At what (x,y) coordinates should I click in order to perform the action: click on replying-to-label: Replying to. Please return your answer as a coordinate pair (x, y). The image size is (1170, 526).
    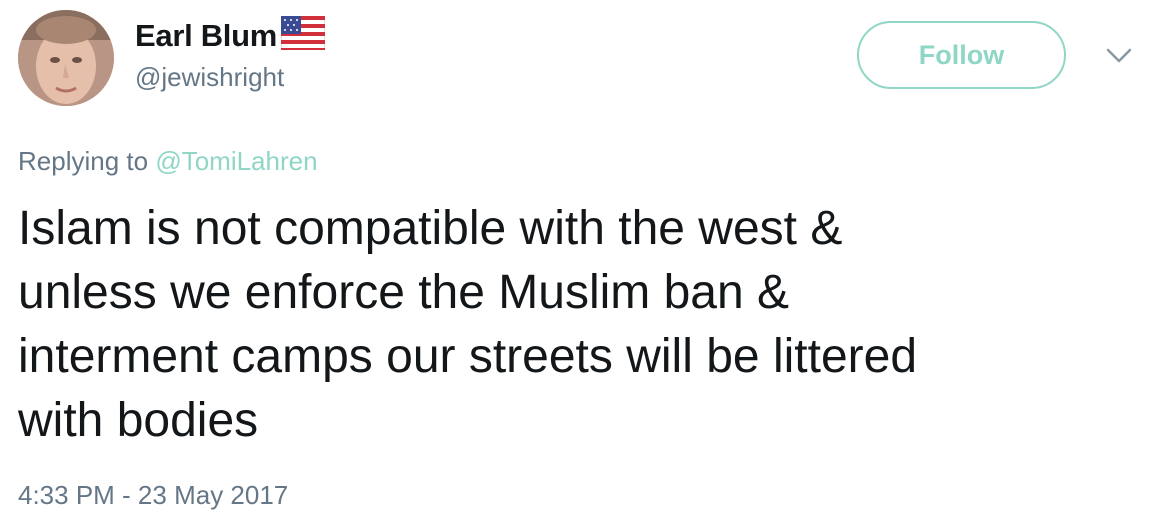
    Looking at the image, I should click on (83, 161).